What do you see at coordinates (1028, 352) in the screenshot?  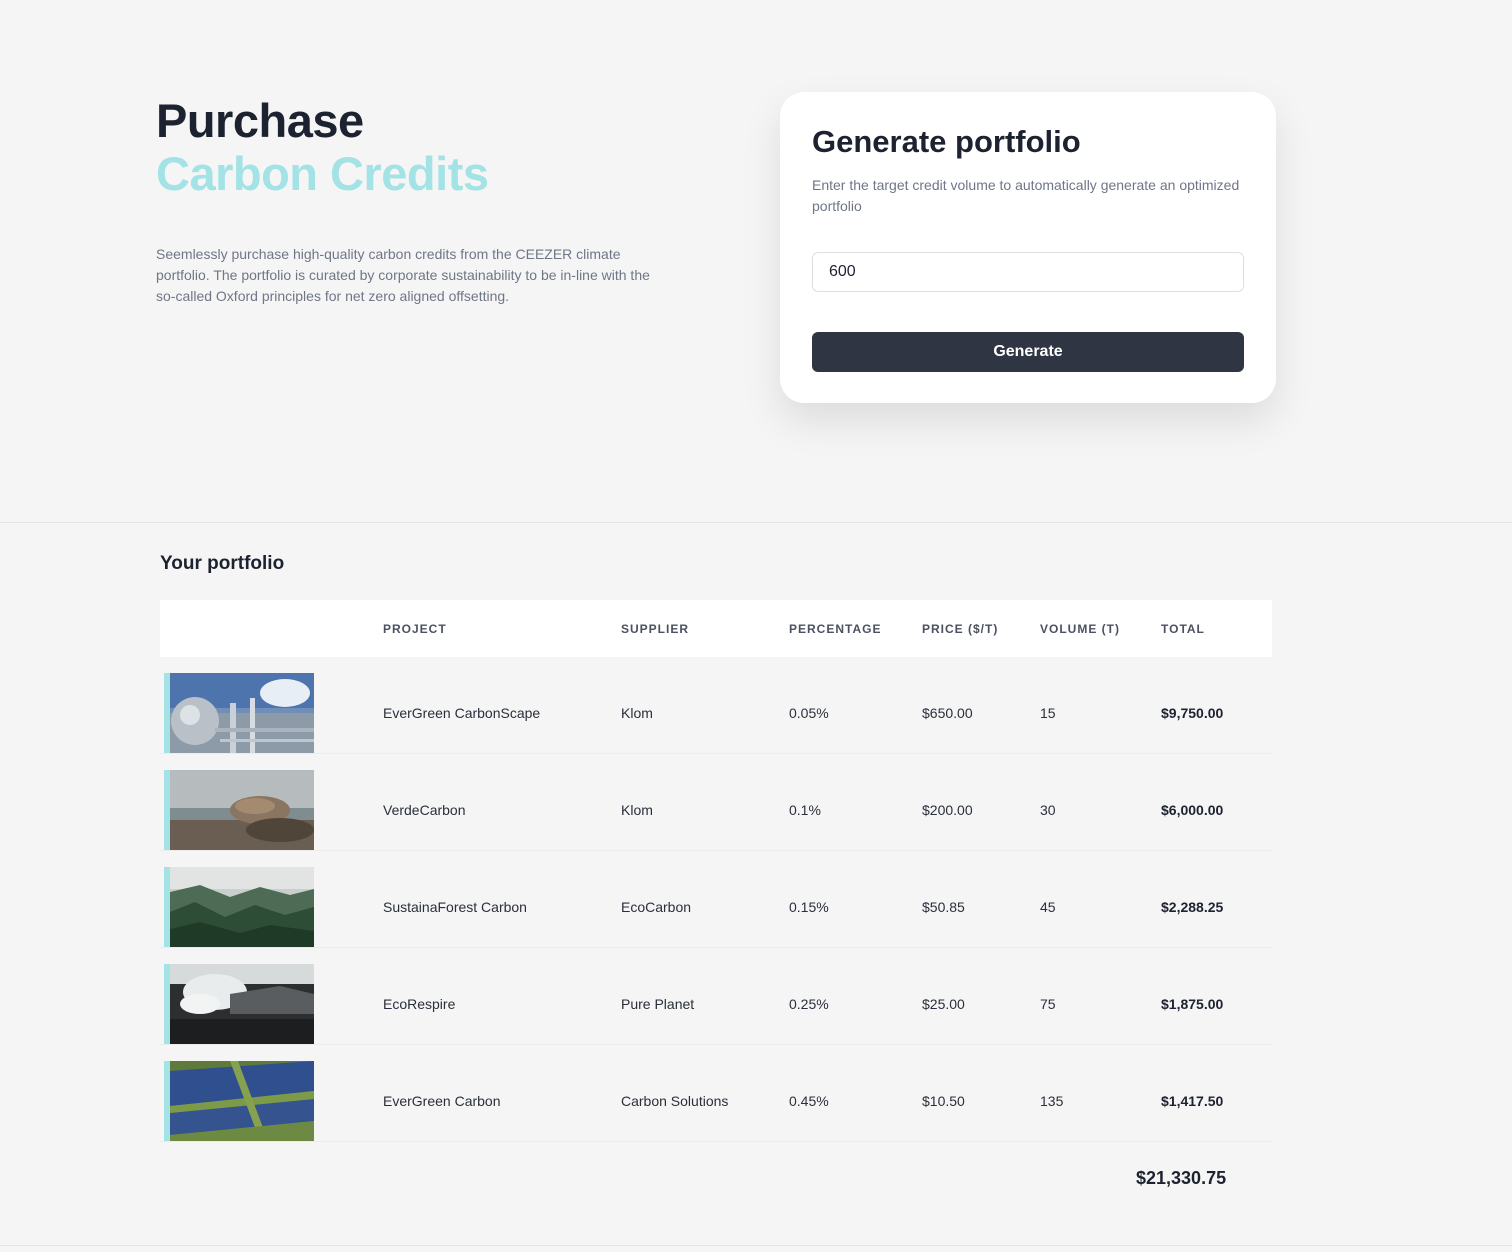 I see `generate-button: Generate` at bounding box center [1028, 352].